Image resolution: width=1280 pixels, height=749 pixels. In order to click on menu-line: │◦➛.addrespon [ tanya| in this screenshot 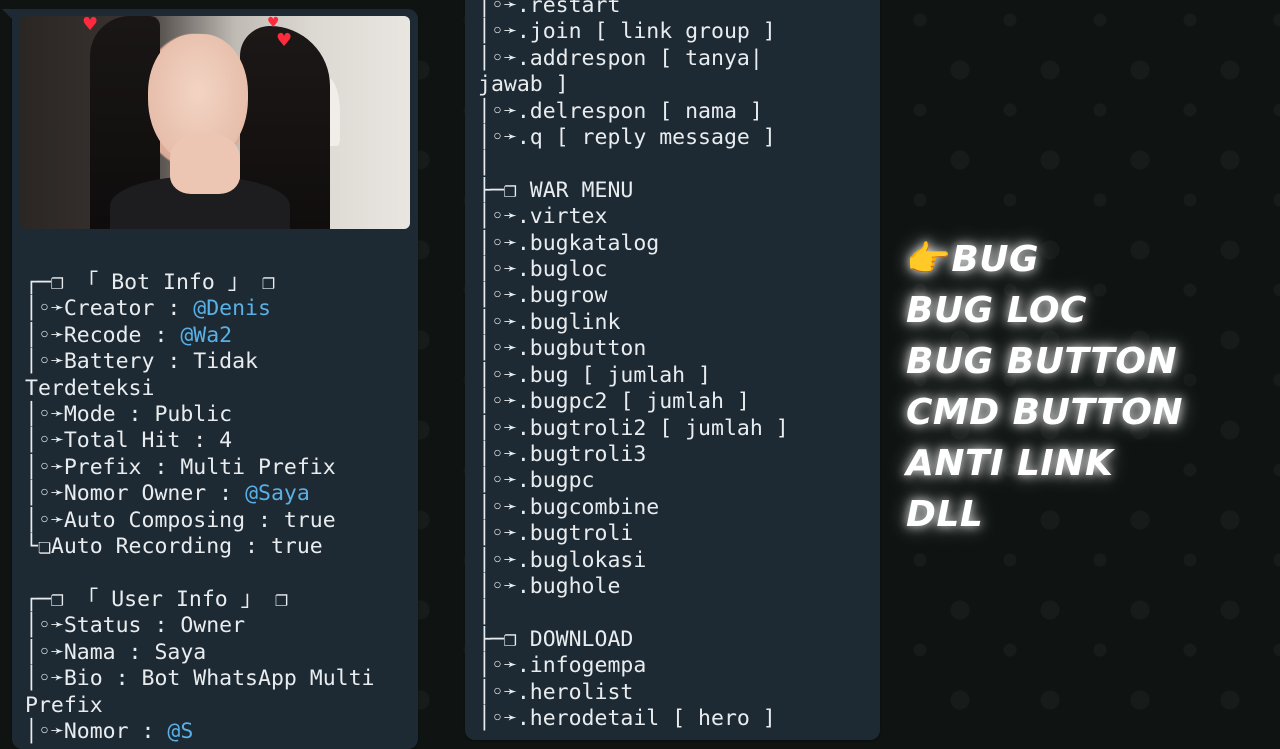, I will do `click(620, 58)`.